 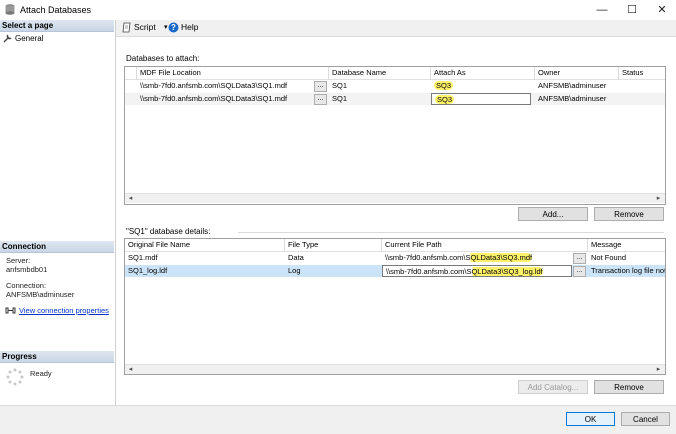 I want to click on original-file-name-cell: SQ1_log.ldf, so click(x=148, y=270).